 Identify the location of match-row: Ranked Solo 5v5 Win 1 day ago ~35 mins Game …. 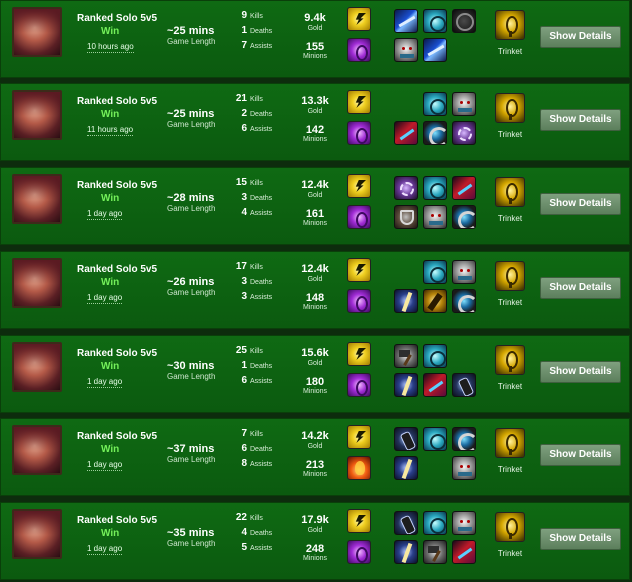
(315, 541).